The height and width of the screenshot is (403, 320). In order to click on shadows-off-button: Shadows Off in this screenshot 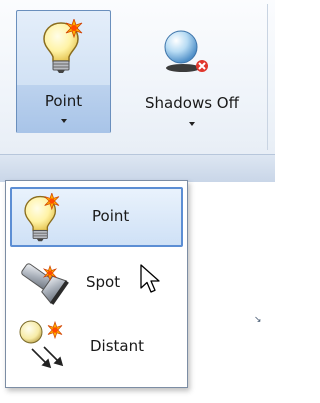, I will do `click(192, 71)`.